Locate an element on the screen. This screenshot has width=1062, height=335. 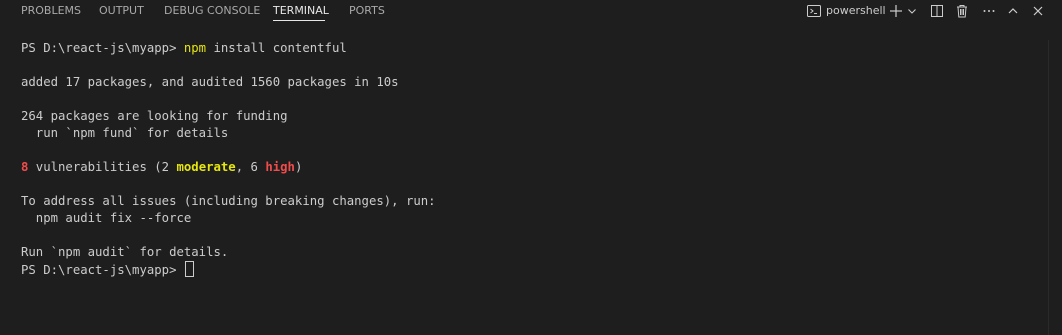
output-line-vulnerabilities: 8 vulnerabilities (2 moderate, 6 high) is located at coordinates (531, 167).